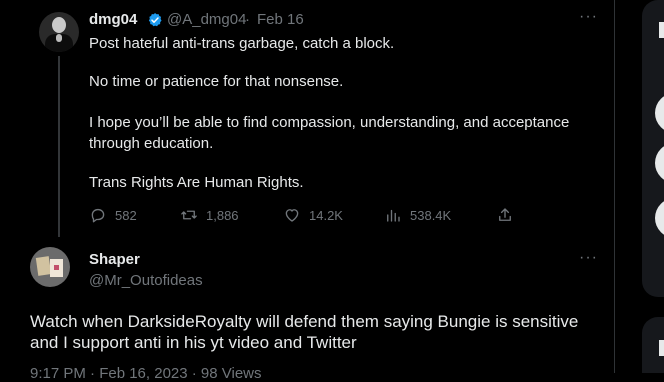  What do you see at coordinates (126, 215) in the screenshot?
I see `reply-count: 582` at bounding box center [126, 215].